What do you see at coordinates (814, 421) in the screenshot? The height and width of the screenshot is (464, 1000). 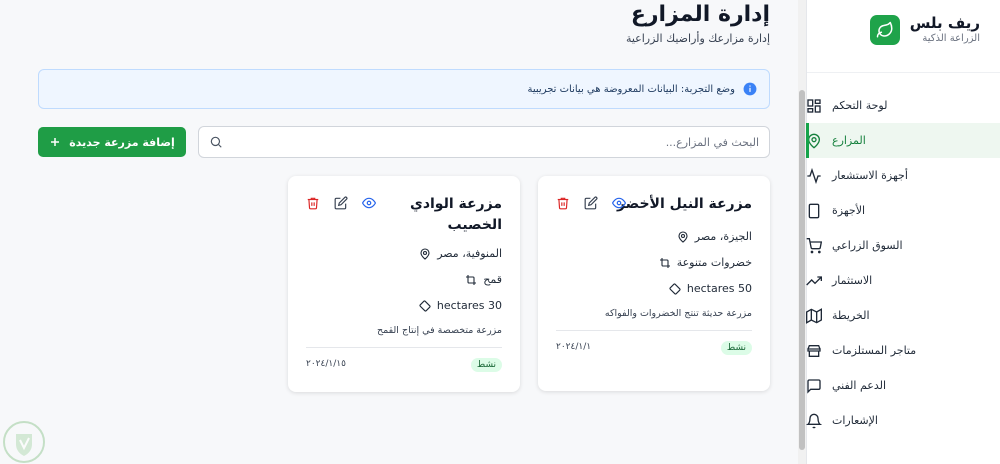 I see `bell-icon` at bounding box center [814, 421].